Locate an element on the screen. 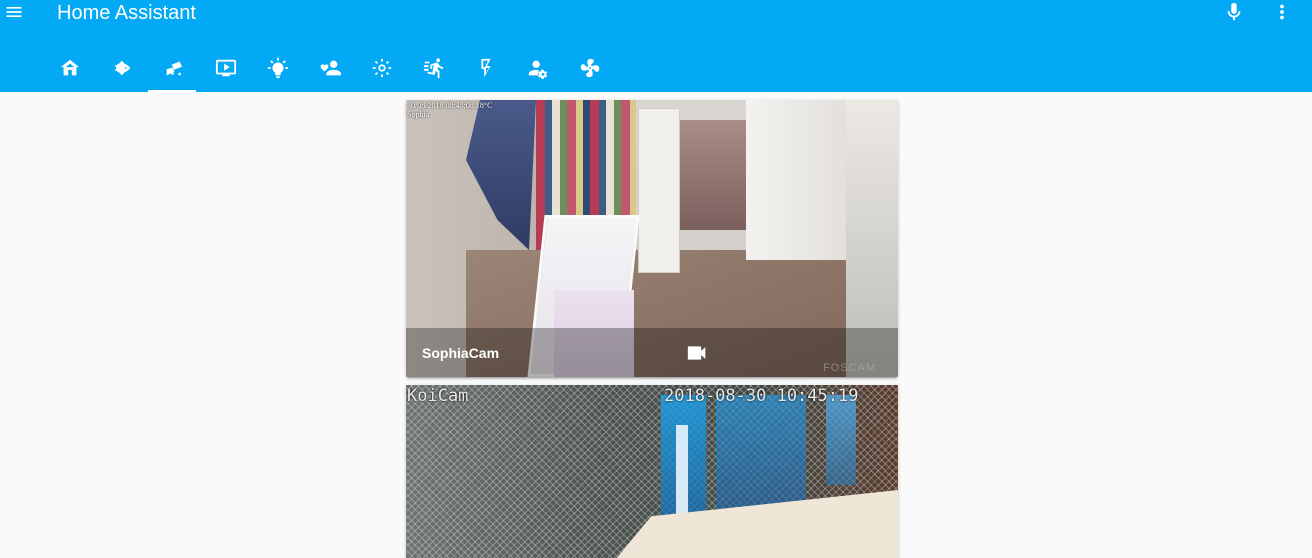 The height and width of the screenshot is (558, 1312). camera-image-koicam: KoiCam 2018-08-30 10:45:19 is located at coordinates (652, 471).